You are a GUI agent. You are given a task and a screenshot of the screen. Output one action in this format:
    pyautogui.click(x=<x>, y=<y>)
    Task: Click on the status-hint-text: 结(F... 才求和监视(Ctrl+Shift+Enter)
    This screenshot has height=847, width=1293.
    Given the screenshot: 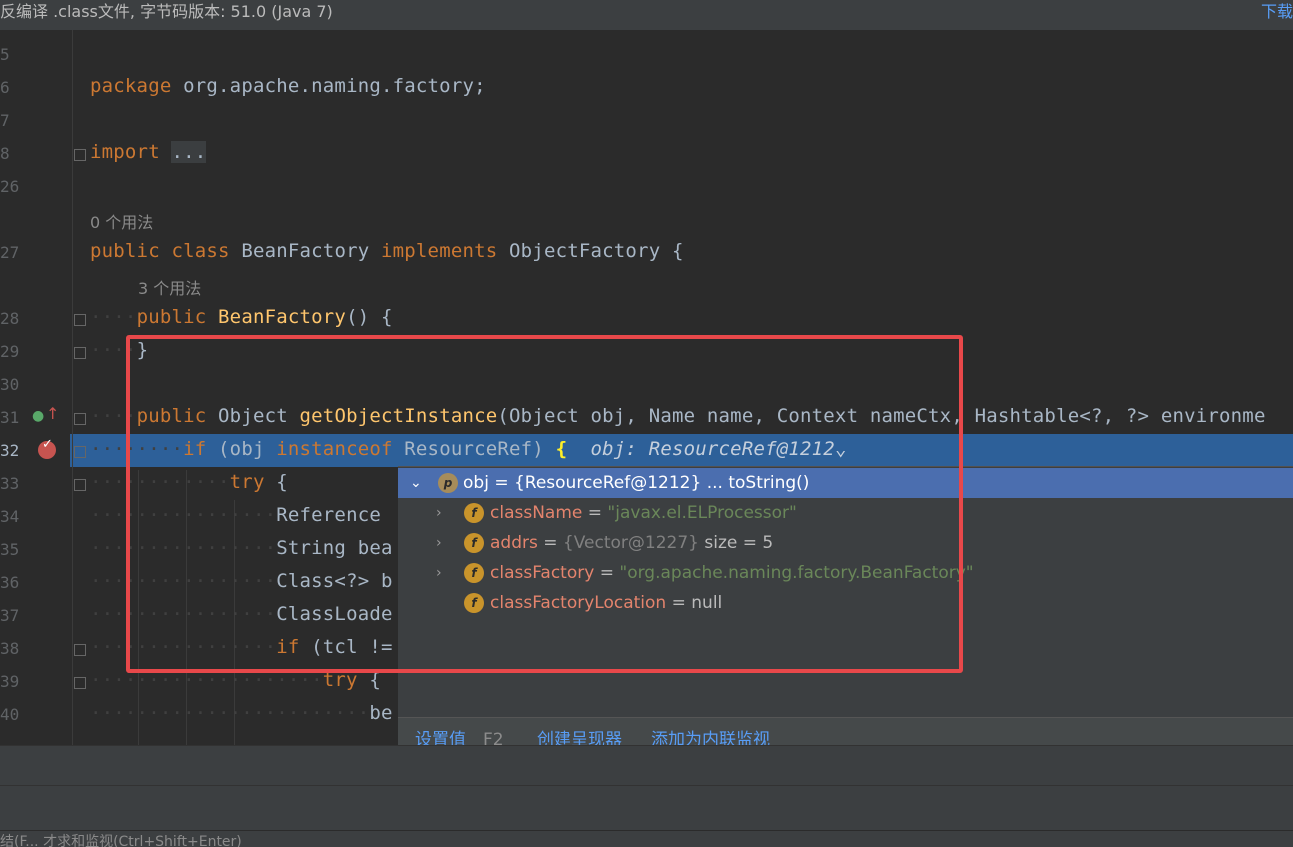 What is the action you would take?
    pyautogui.click(x=121, y=840)
    